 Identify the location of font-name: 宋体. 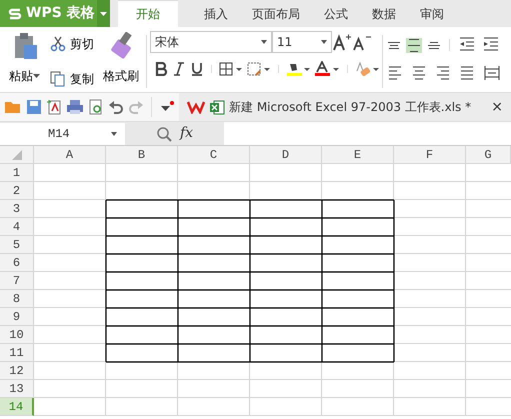
(167, 42).